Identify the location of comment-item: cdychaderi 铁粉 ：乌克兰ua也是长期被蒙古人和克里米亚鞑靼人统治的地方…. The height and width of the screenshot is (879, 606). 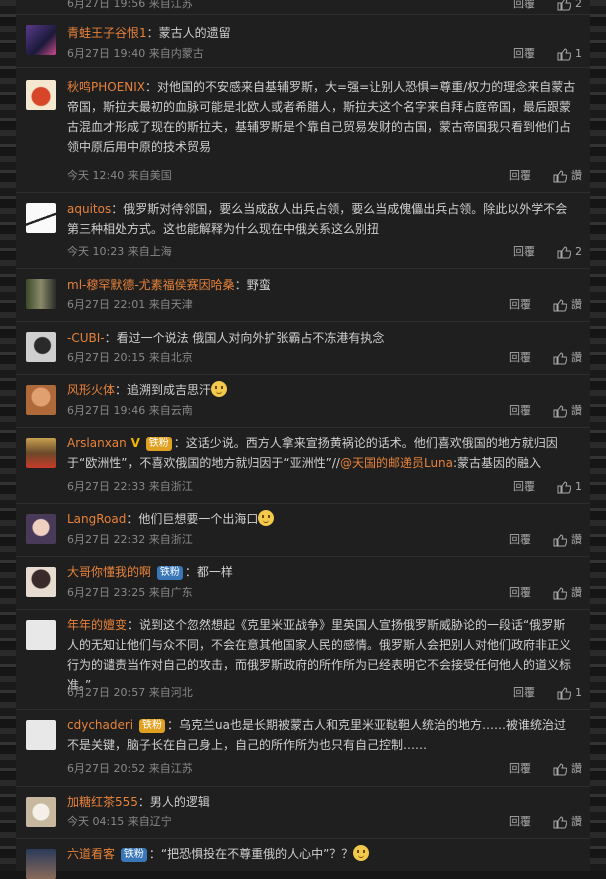
(303, 748).